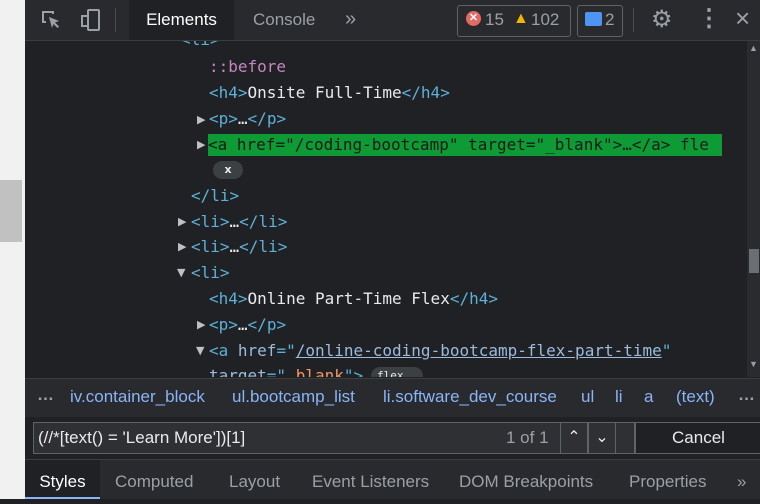 Image resolution: width=760 pixels, height=504 pixels. What do you see at coordinates (697, 438) in the screenshot?
I see `cancel-button: Cancel` at bounding box center [697, 438].